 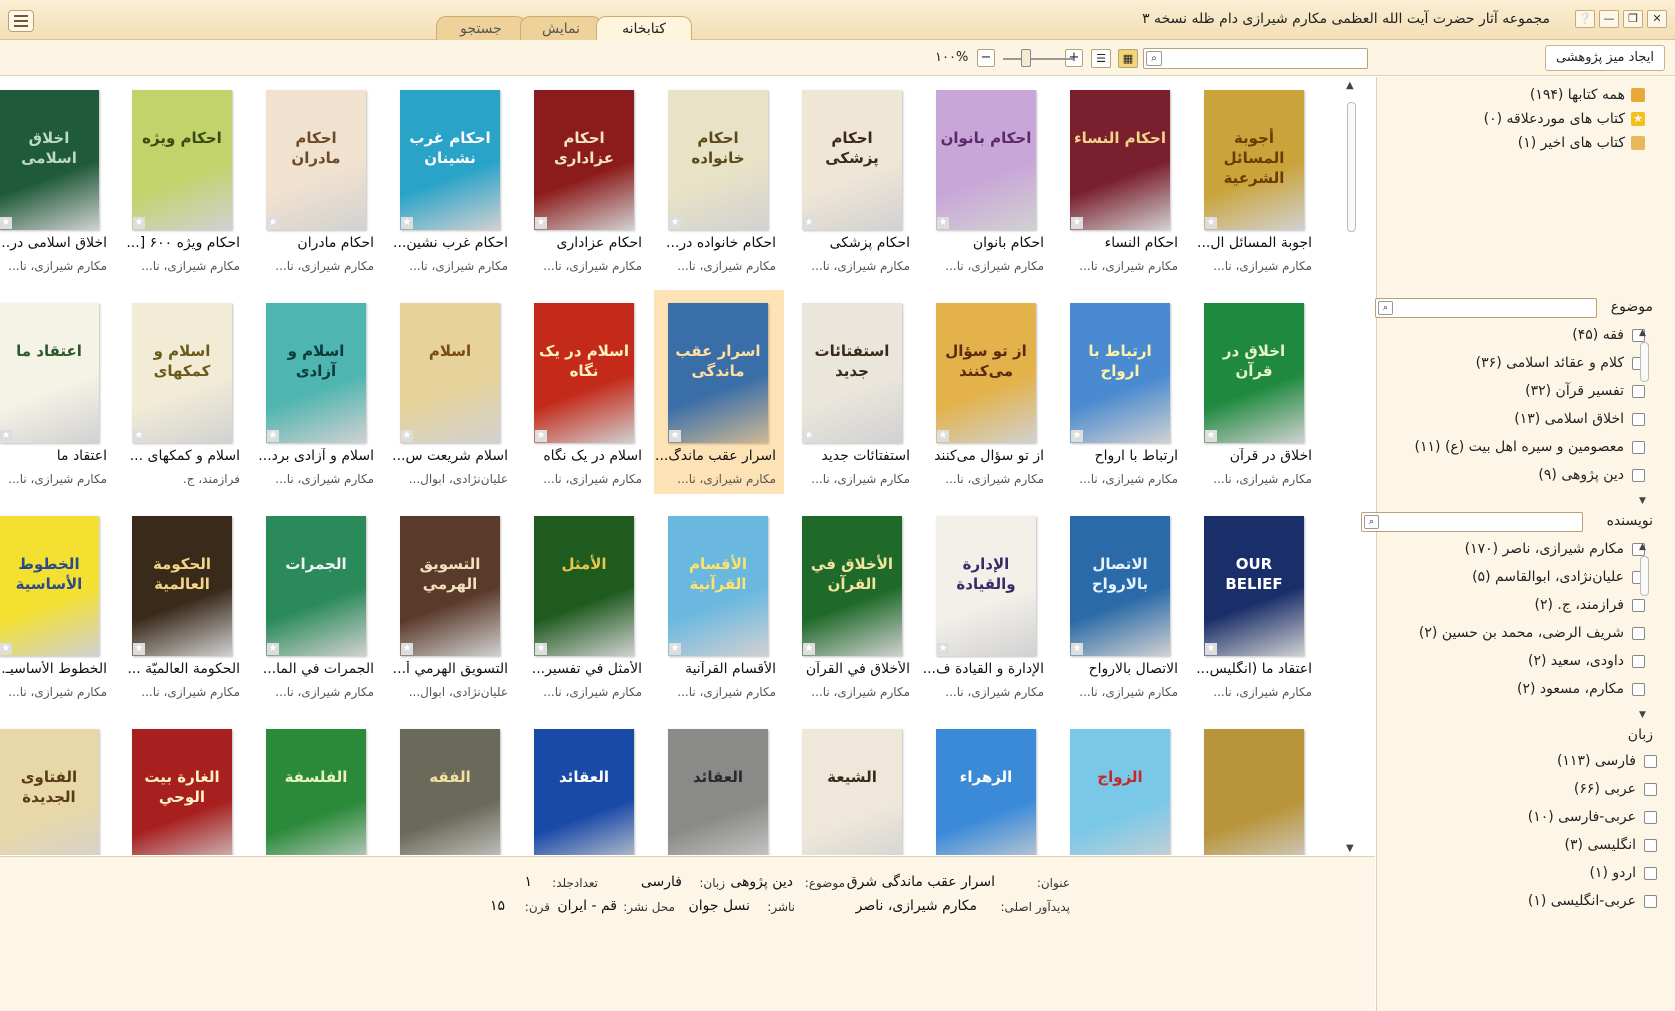 I want to click on zoom-slider-track, so click(x=1038, y=59).